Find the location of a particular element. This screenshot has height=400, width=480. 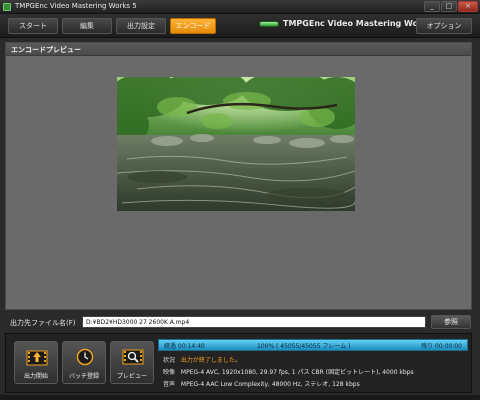

window-controls: _ □ × is located at coordinates (451, 6).